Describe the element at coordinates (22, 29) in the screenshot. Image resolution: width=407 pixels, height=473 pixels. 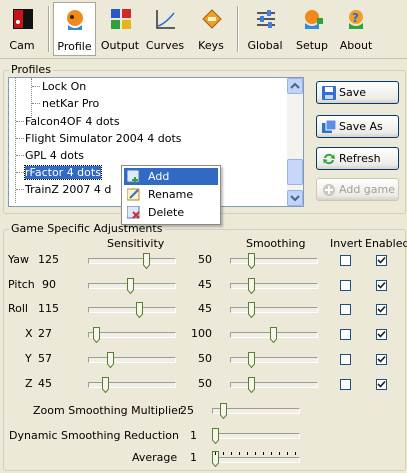
I see `toolbar-cam-button: Cam` at that location.